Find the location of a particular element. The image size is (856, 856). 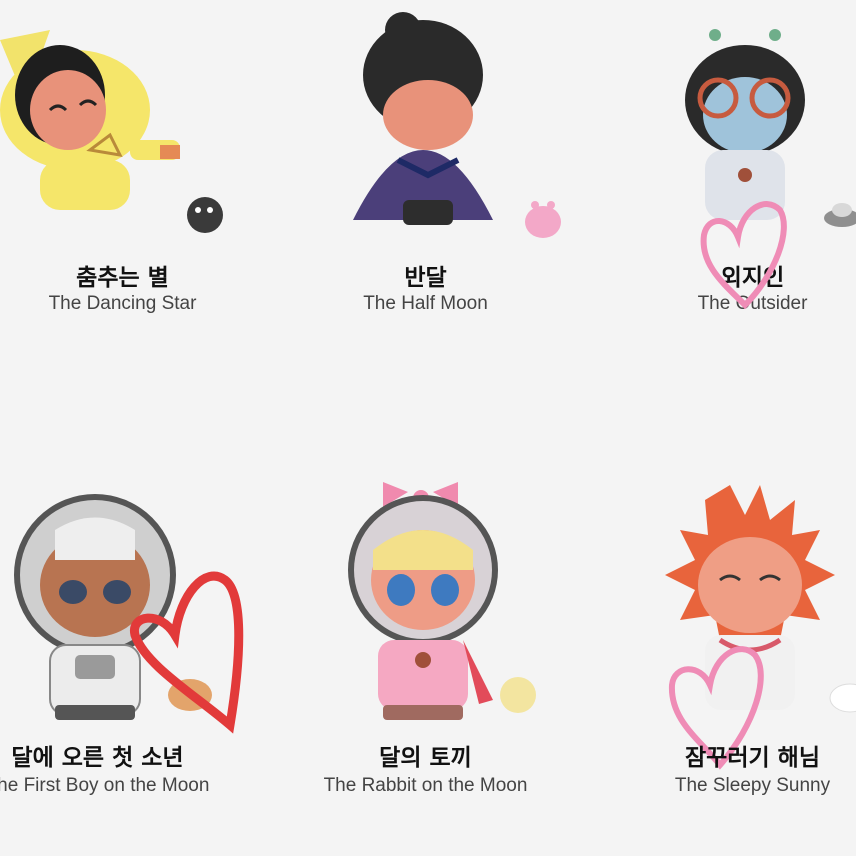

figure-card-dancing-star: 춤추는 별 The Dancing Star is located at coordinates (132, 190).